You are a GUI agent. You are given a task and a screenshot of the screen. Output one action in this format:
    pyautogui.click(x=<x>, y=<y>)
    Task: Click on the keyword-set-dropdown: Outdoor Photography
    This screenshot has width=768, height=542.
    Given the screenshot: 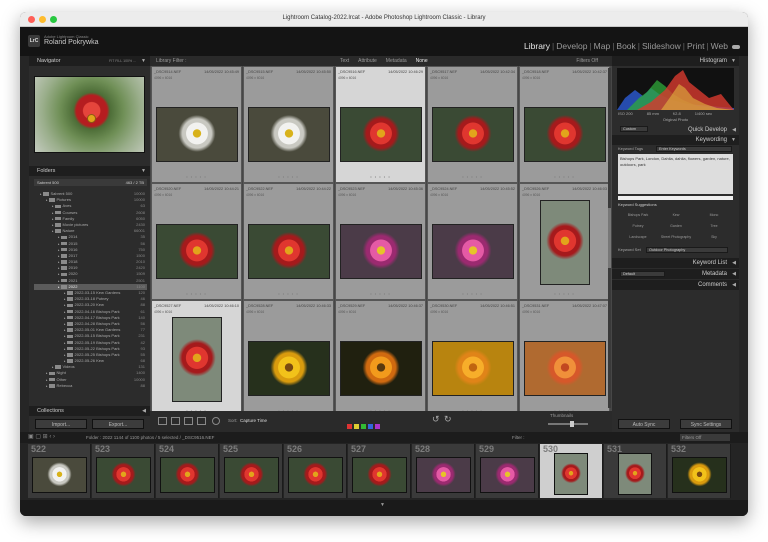 What is the action you would take?
    pyautogui.click(x=687, y=250)
    